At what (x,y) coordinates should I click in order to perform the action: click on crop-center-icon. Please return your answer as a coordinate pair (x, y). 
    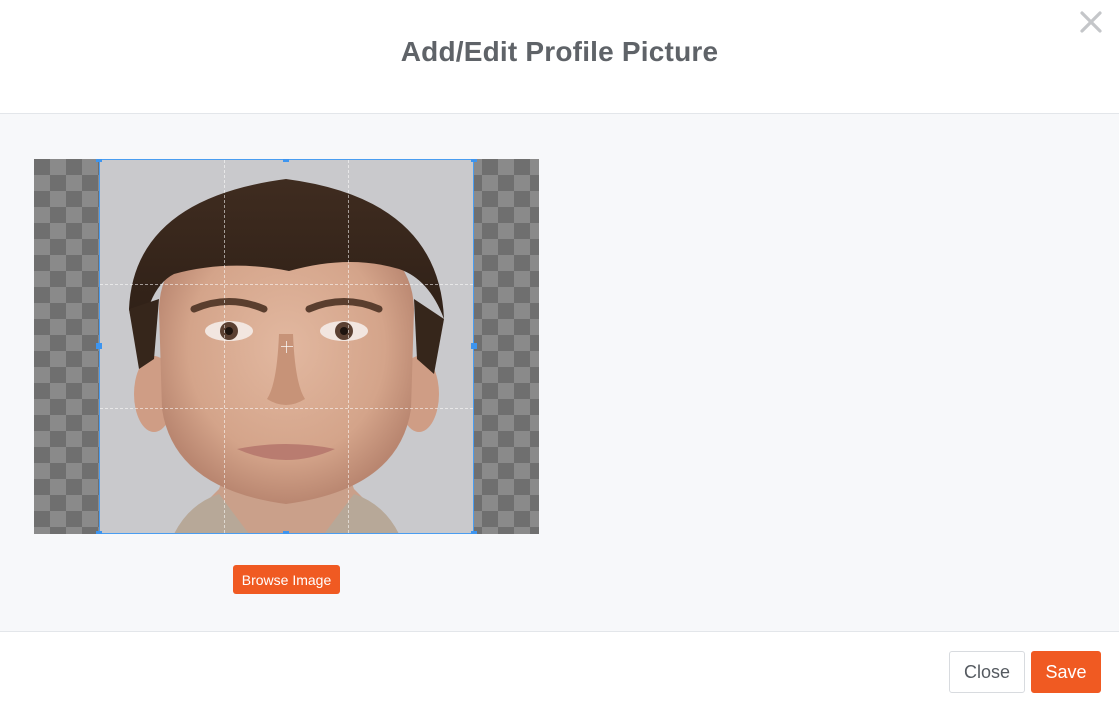
    Looking at the image, I should click on (287, 347).